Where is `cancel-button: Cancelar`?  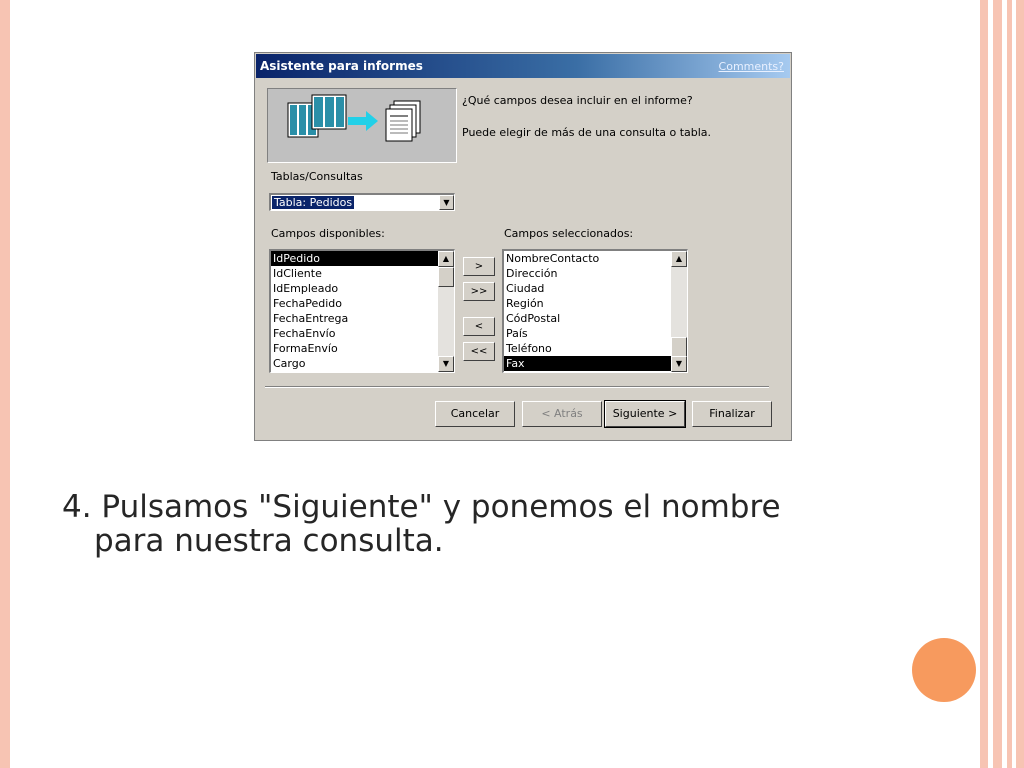
cancel-button: Cancelar is located at coordinates (475, 414).